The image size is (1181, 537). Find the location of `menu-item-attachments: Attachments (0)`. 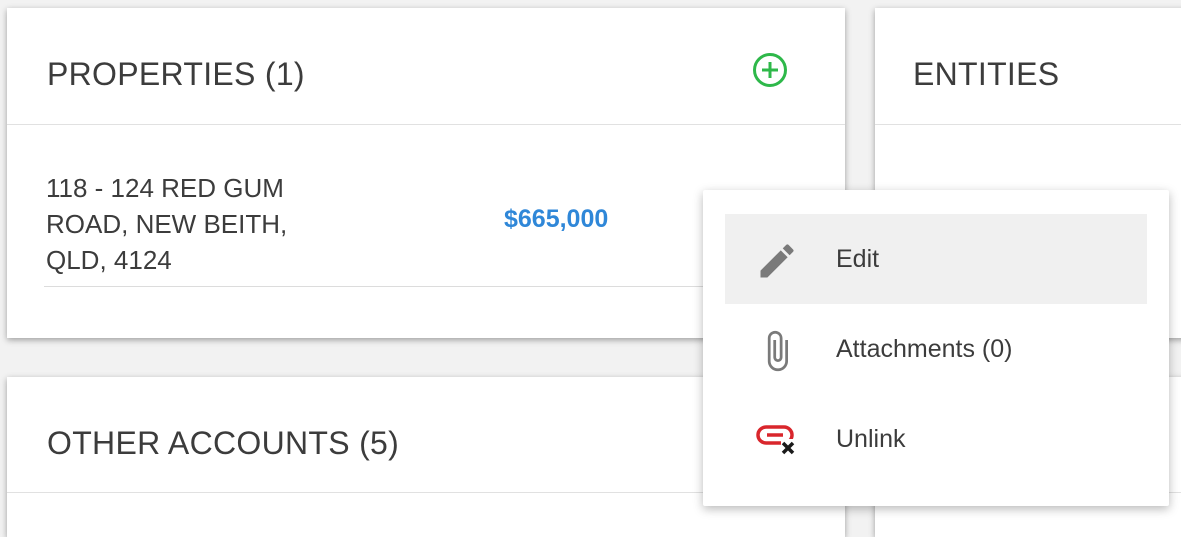

menu-item-attachments: Attachments (0) is located at coordinates (936, 349).